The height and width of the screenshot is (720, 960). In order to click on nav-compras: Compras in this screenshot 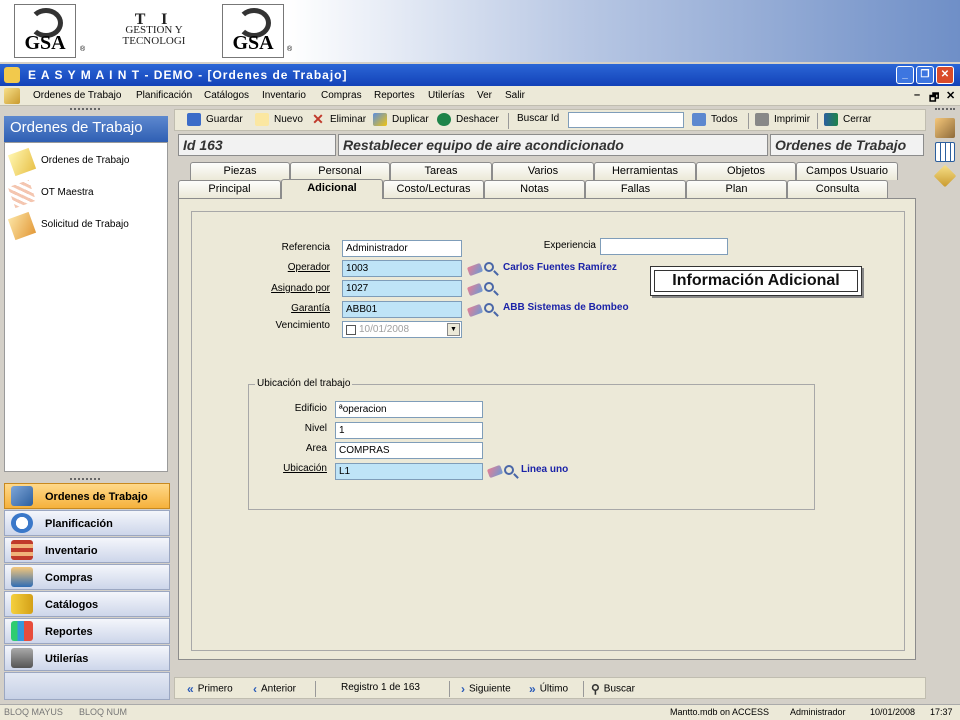, I will do `click(87, 577)`.